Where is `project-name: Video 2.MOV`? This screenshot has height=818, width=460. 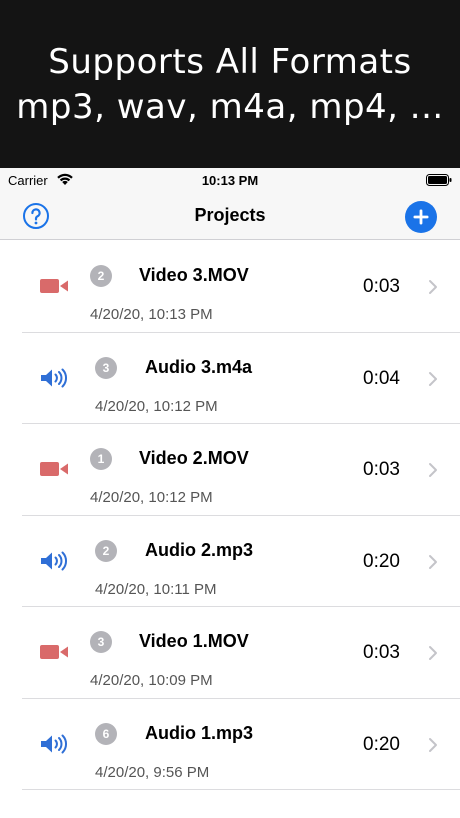 project-name: Video 2.MOV is located at coordinates (194, 458).